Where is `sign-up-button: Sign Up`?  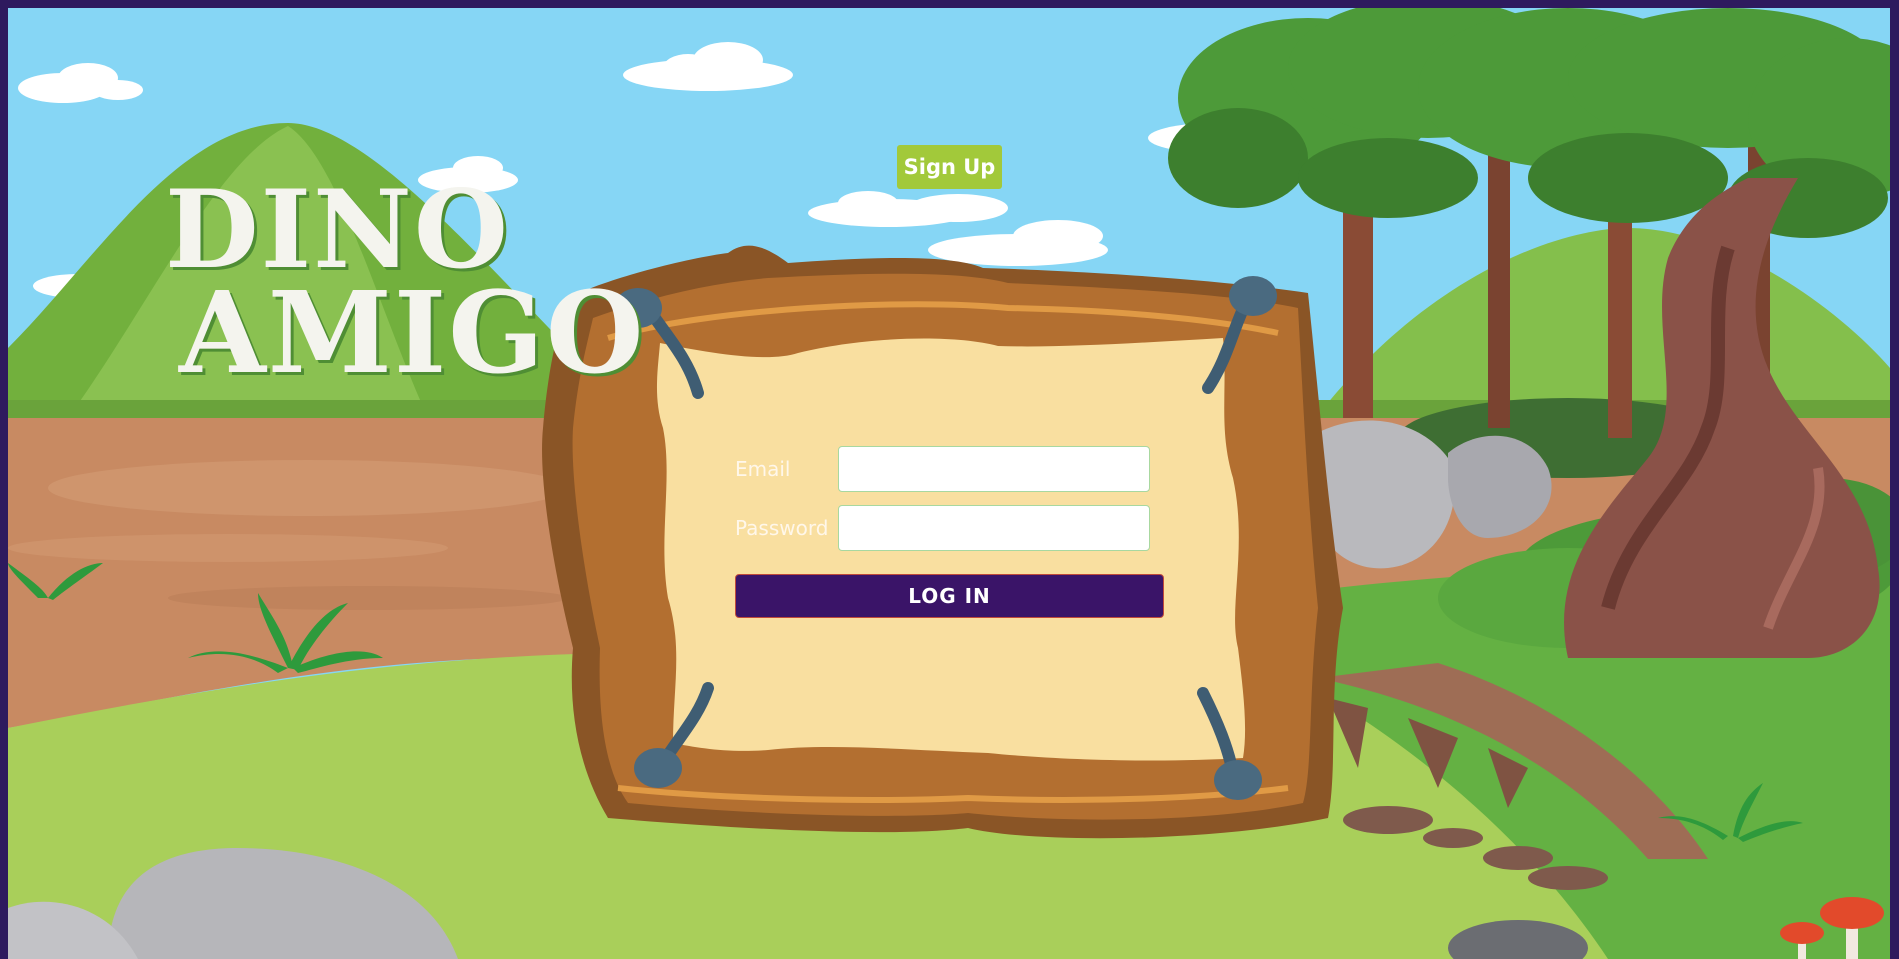 sign-up-button: Sign Up is located at coordinates (949, 167).